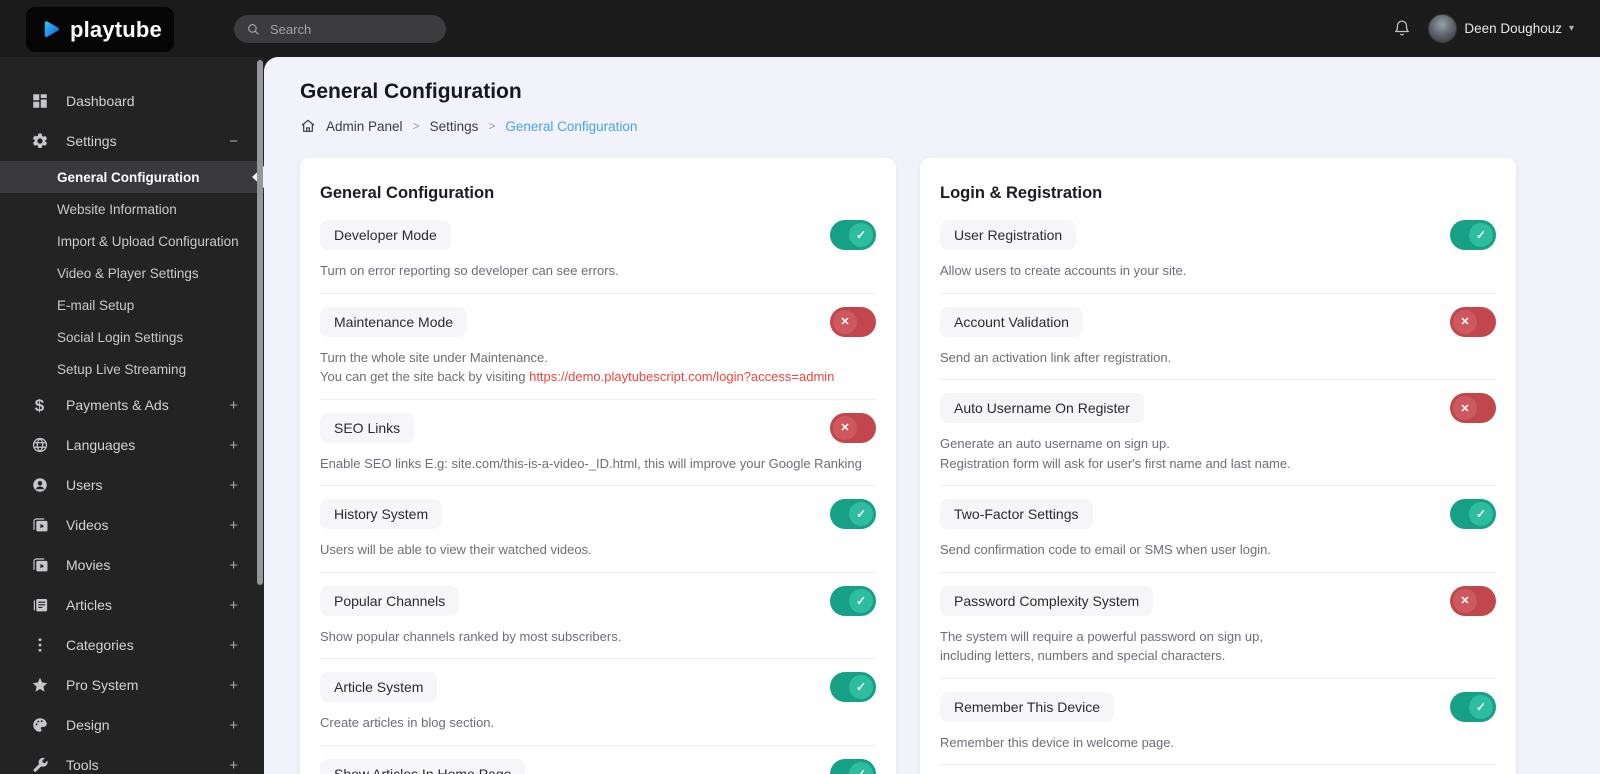 The width and height of the screenshot is (1600, 774). What do you see at coordinates (853, 687) in the screenshot?
I see `article-system-toggle: ✓` at bounding box center [853, 687].